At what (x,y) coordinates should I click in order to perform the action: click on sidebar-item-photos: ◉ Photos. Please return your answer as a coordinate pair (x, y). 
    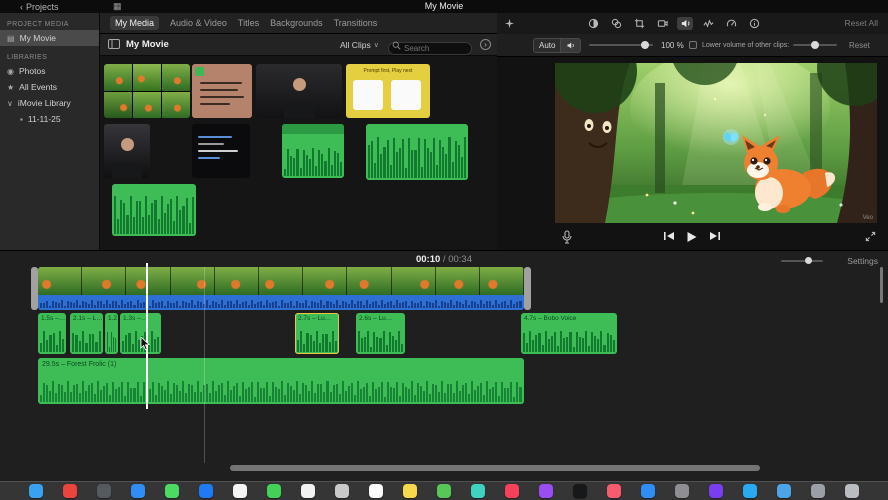
    Looking at the image, I should click on (49, 71).